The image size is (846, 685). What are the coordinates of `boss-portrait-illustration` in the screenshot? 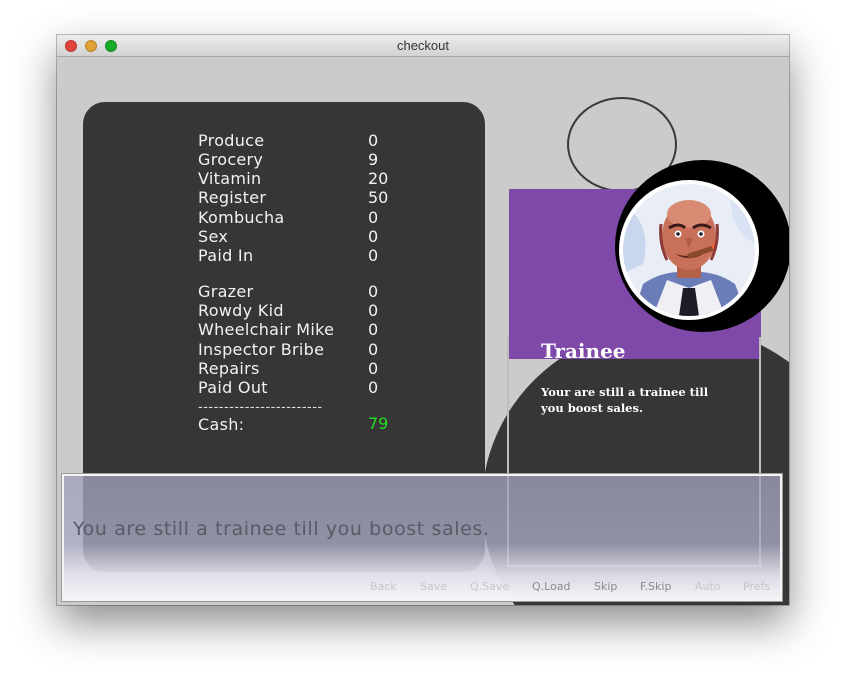 It's located at (689, 250).